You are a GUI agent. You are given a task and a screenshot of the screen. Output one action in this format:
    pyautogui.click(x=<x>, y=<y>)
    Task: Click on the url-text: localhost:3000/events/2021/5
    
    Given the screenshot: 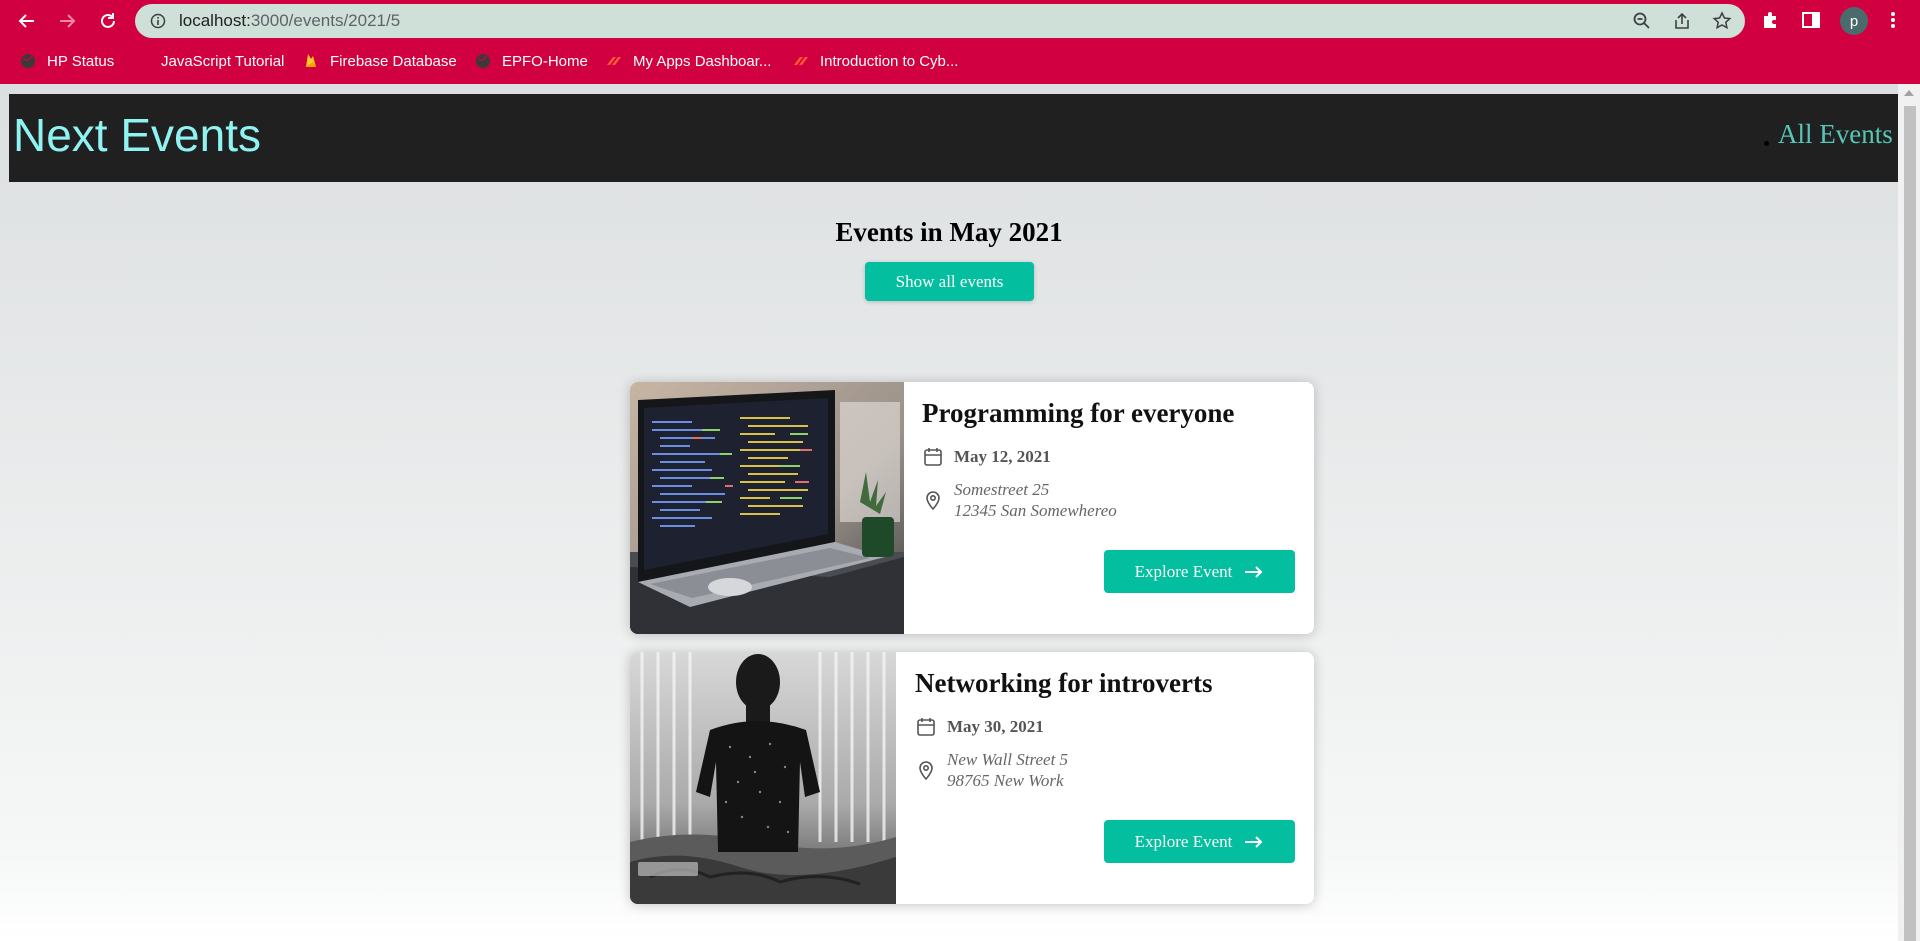 What is the action you would take?
    pyautogui.click(x=289, y=21)
    